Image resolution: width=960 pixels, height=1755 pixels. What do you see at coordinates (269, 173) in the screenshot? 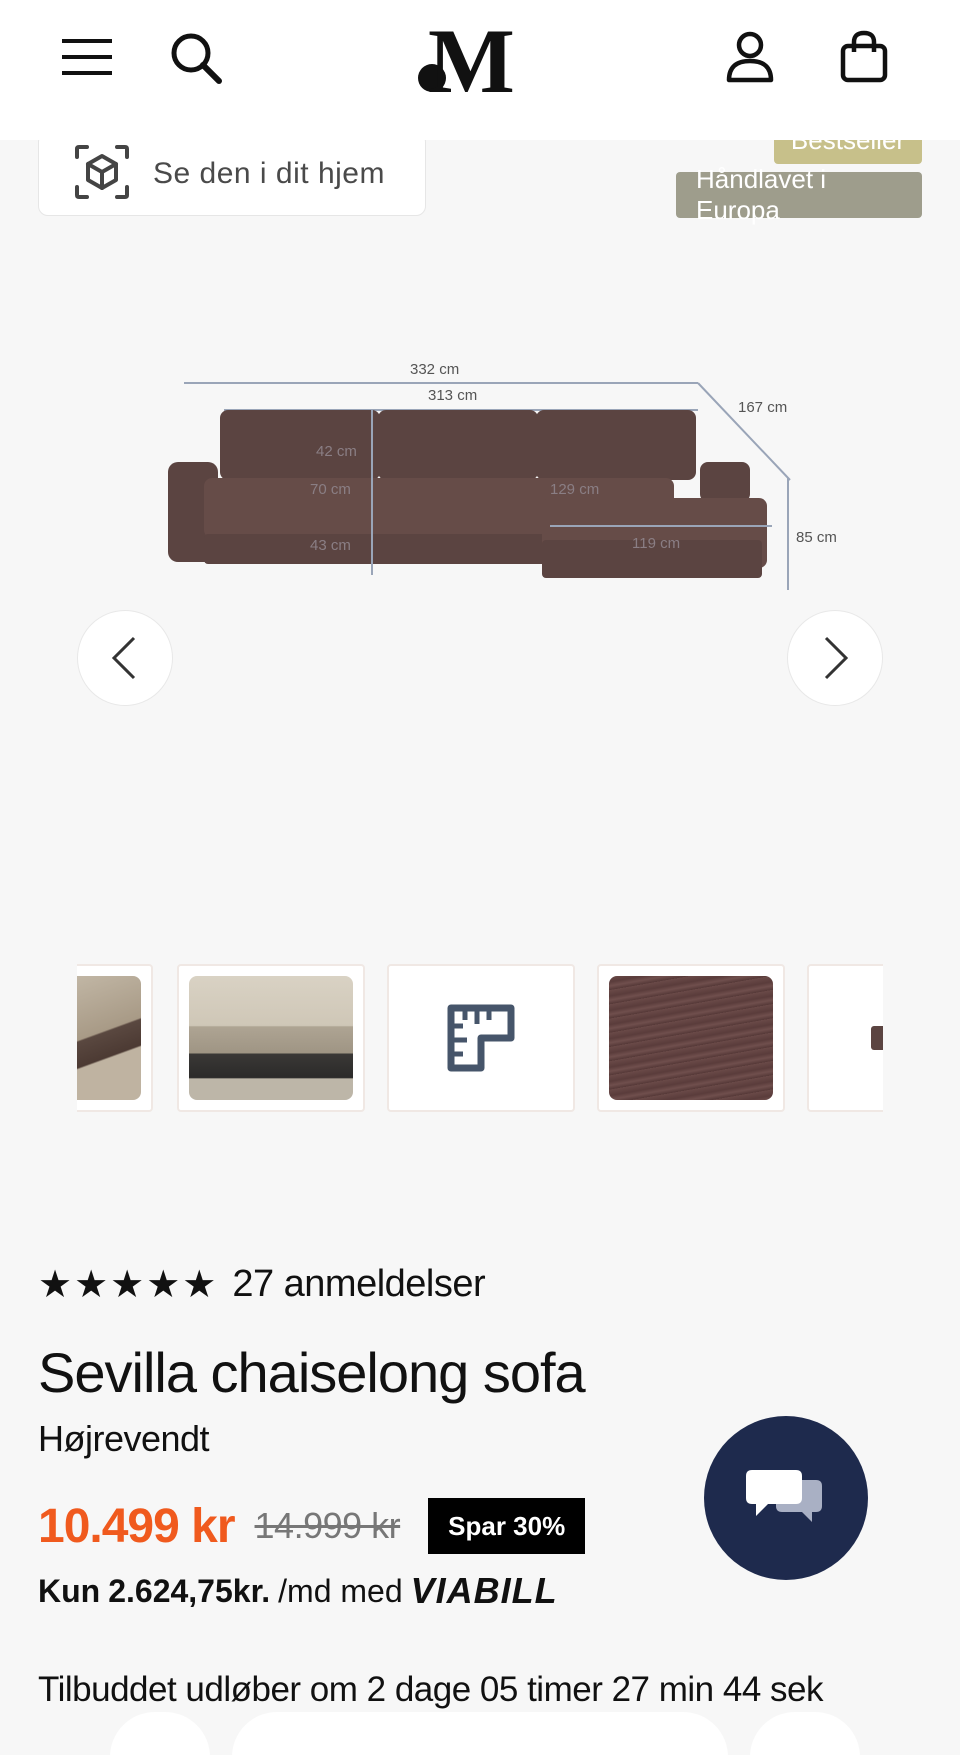
I see `view-in-home-label: Se den i dit hjem` at bounding box center [269, 173].